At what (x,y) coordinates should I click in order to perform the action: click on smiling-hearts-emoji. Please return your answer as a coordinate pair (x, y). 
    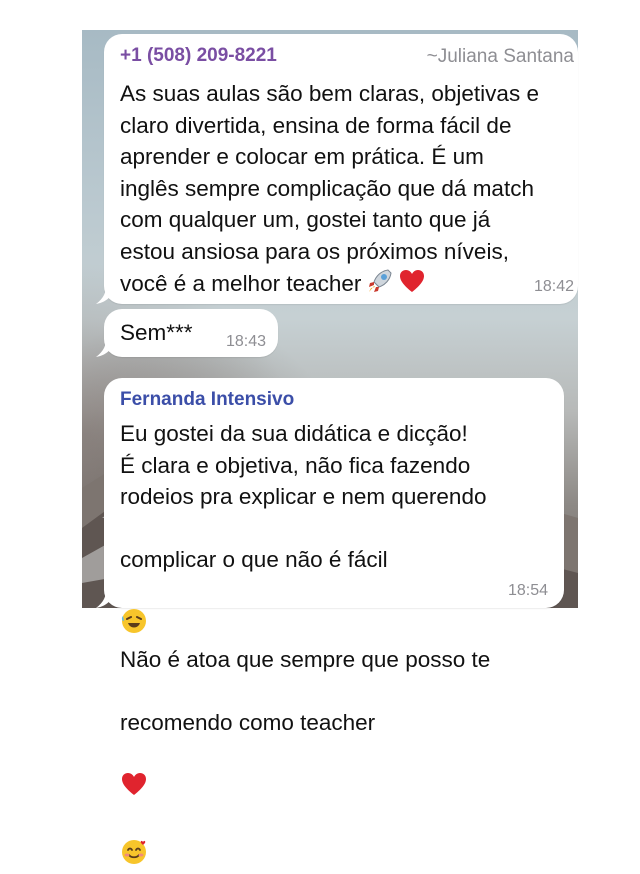
    Looking at the image, I should click on (134, 840).